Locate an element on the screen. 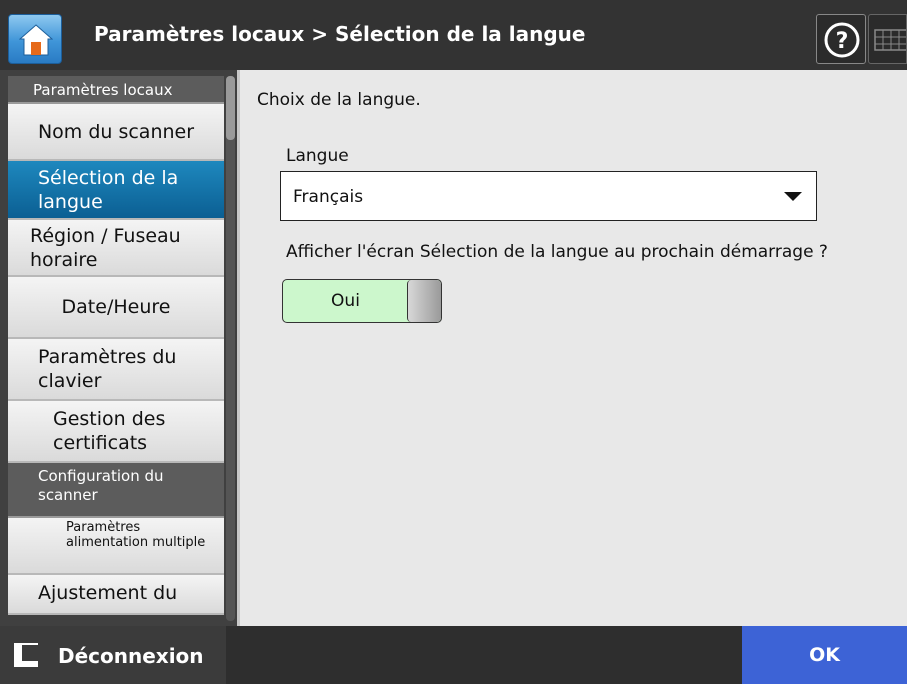 The width and height of the screenshot is (907, 684). scrollbar-thumb is located at coordinates (230, 108).